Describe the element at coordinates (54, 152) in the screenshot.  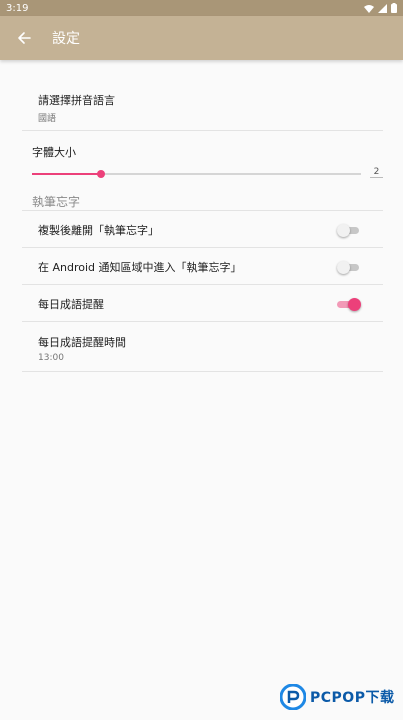
I see `font-size-title: 字體大小` at that location.